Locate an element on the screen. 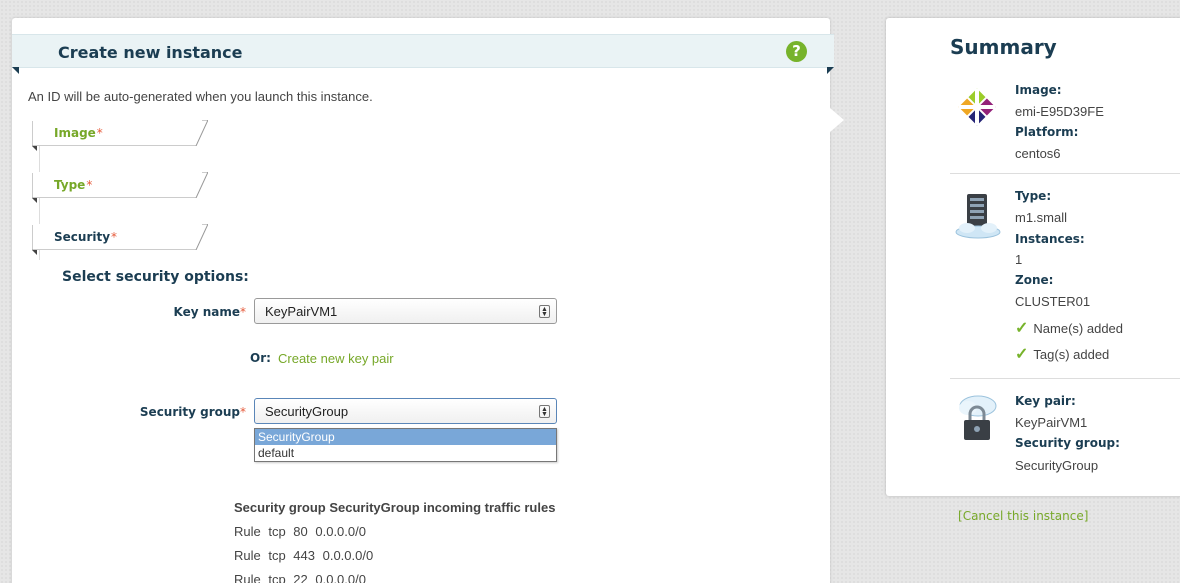 This screenshot has height=583, width=1180. image-label: Image: is located at coordinates (1038, 90).